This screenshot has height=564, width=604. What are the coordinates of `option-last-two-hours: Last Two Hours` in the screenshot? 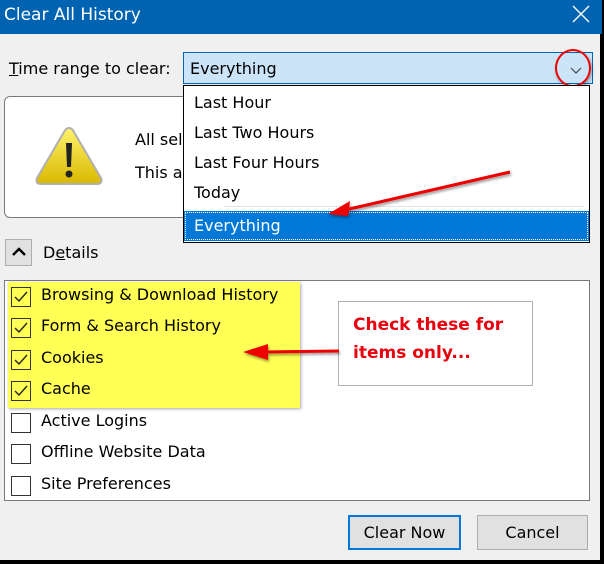 It's located at (386, 133).